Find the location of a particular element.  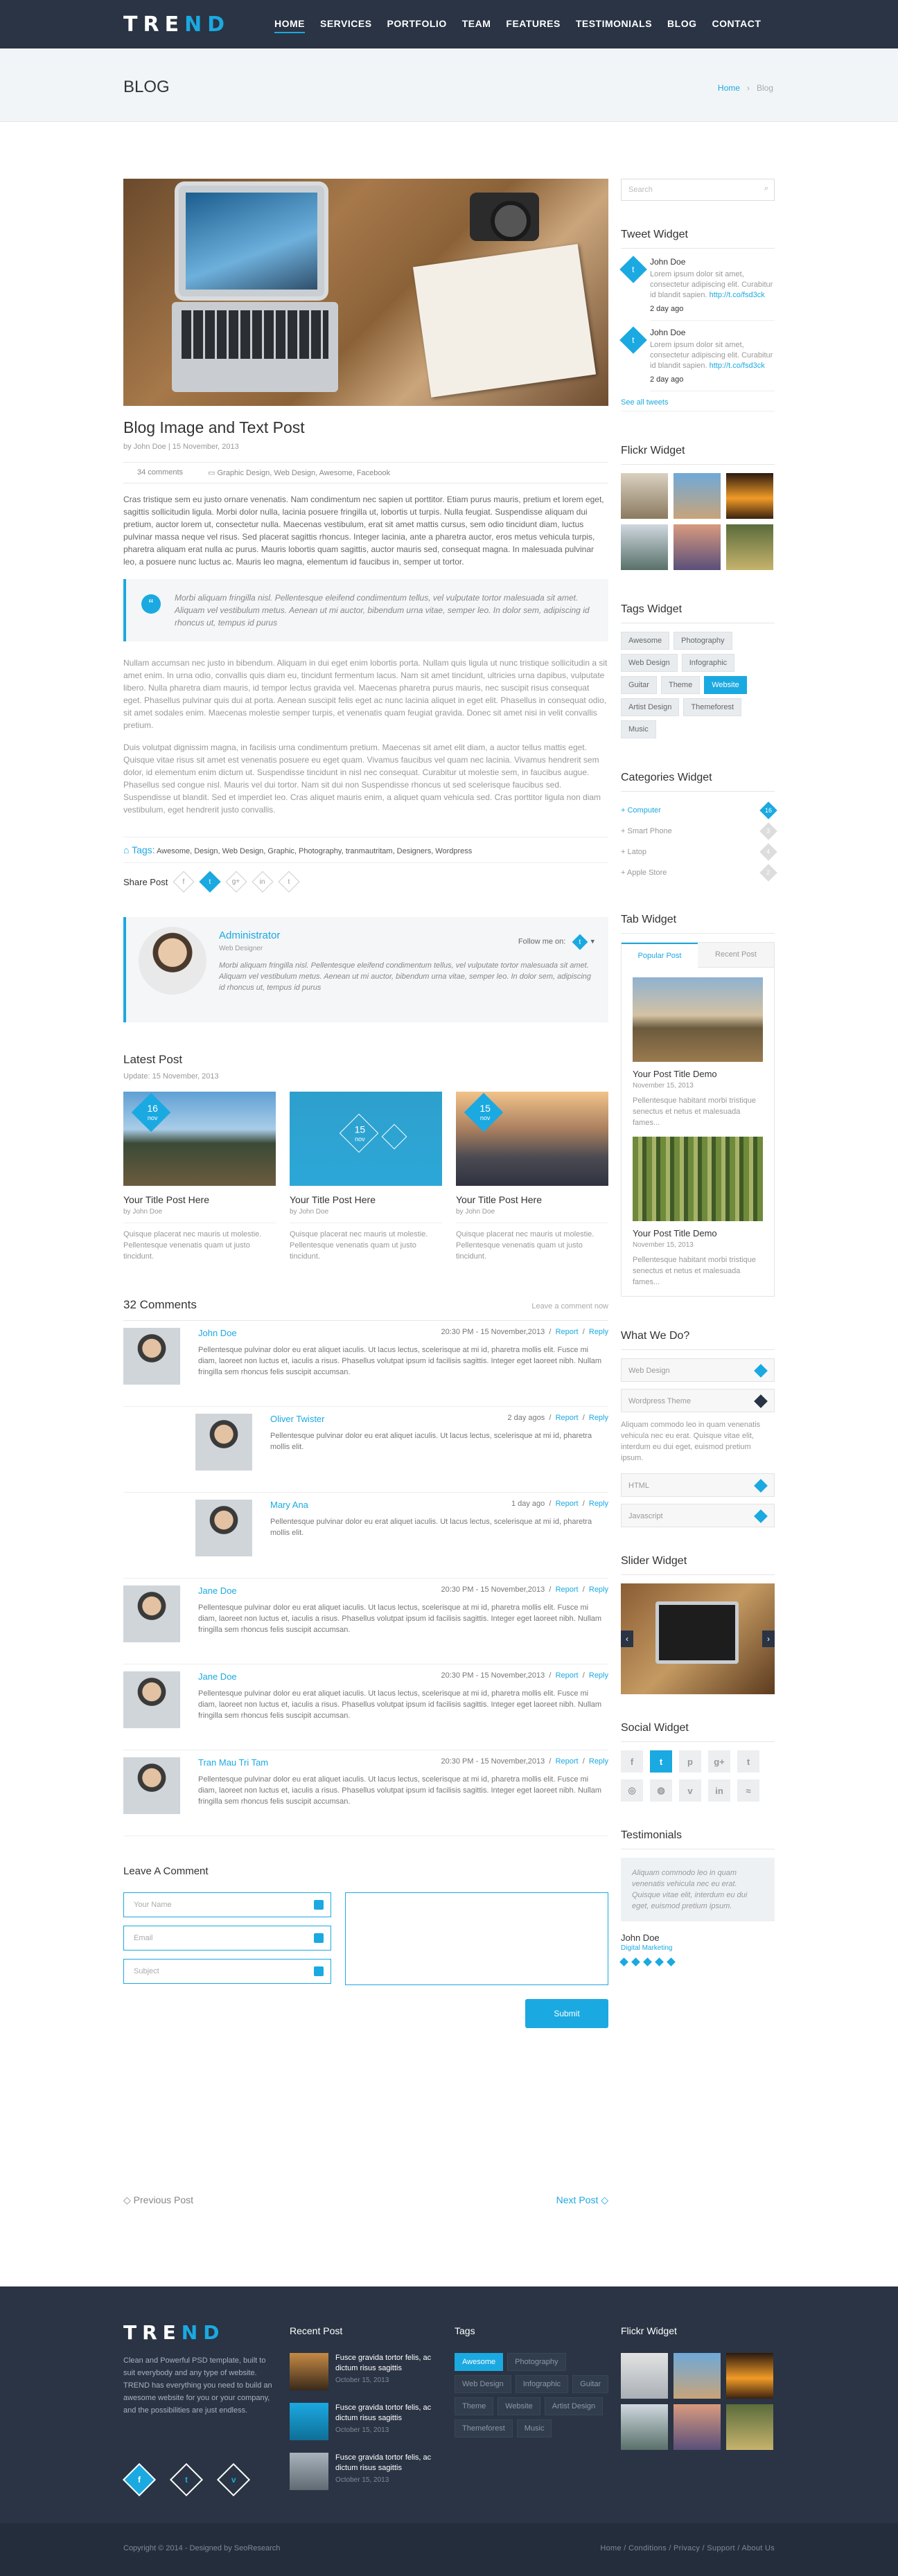

dribbble-icon: ◍ is located at coordinates (661, 1790).